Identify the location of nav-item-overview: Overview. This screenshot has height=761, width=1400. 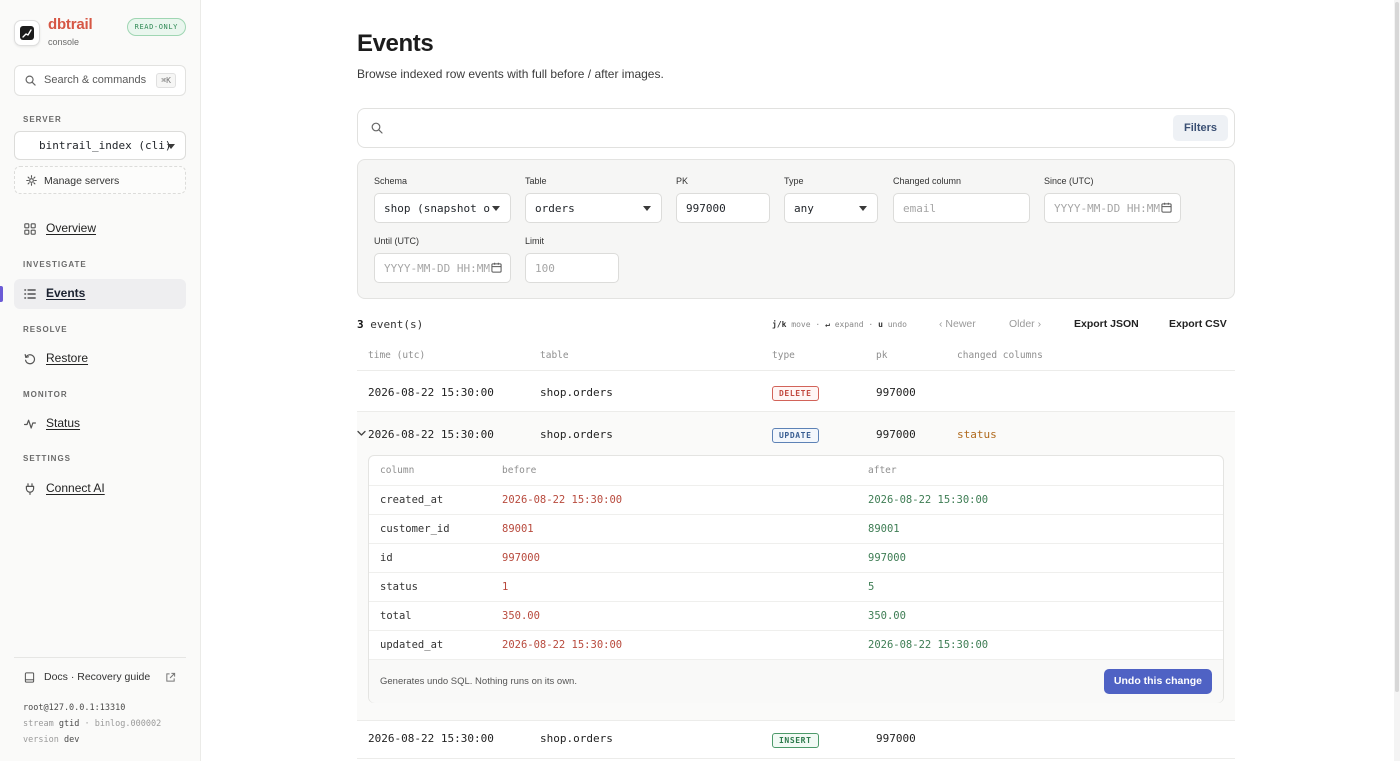
(100, 229).